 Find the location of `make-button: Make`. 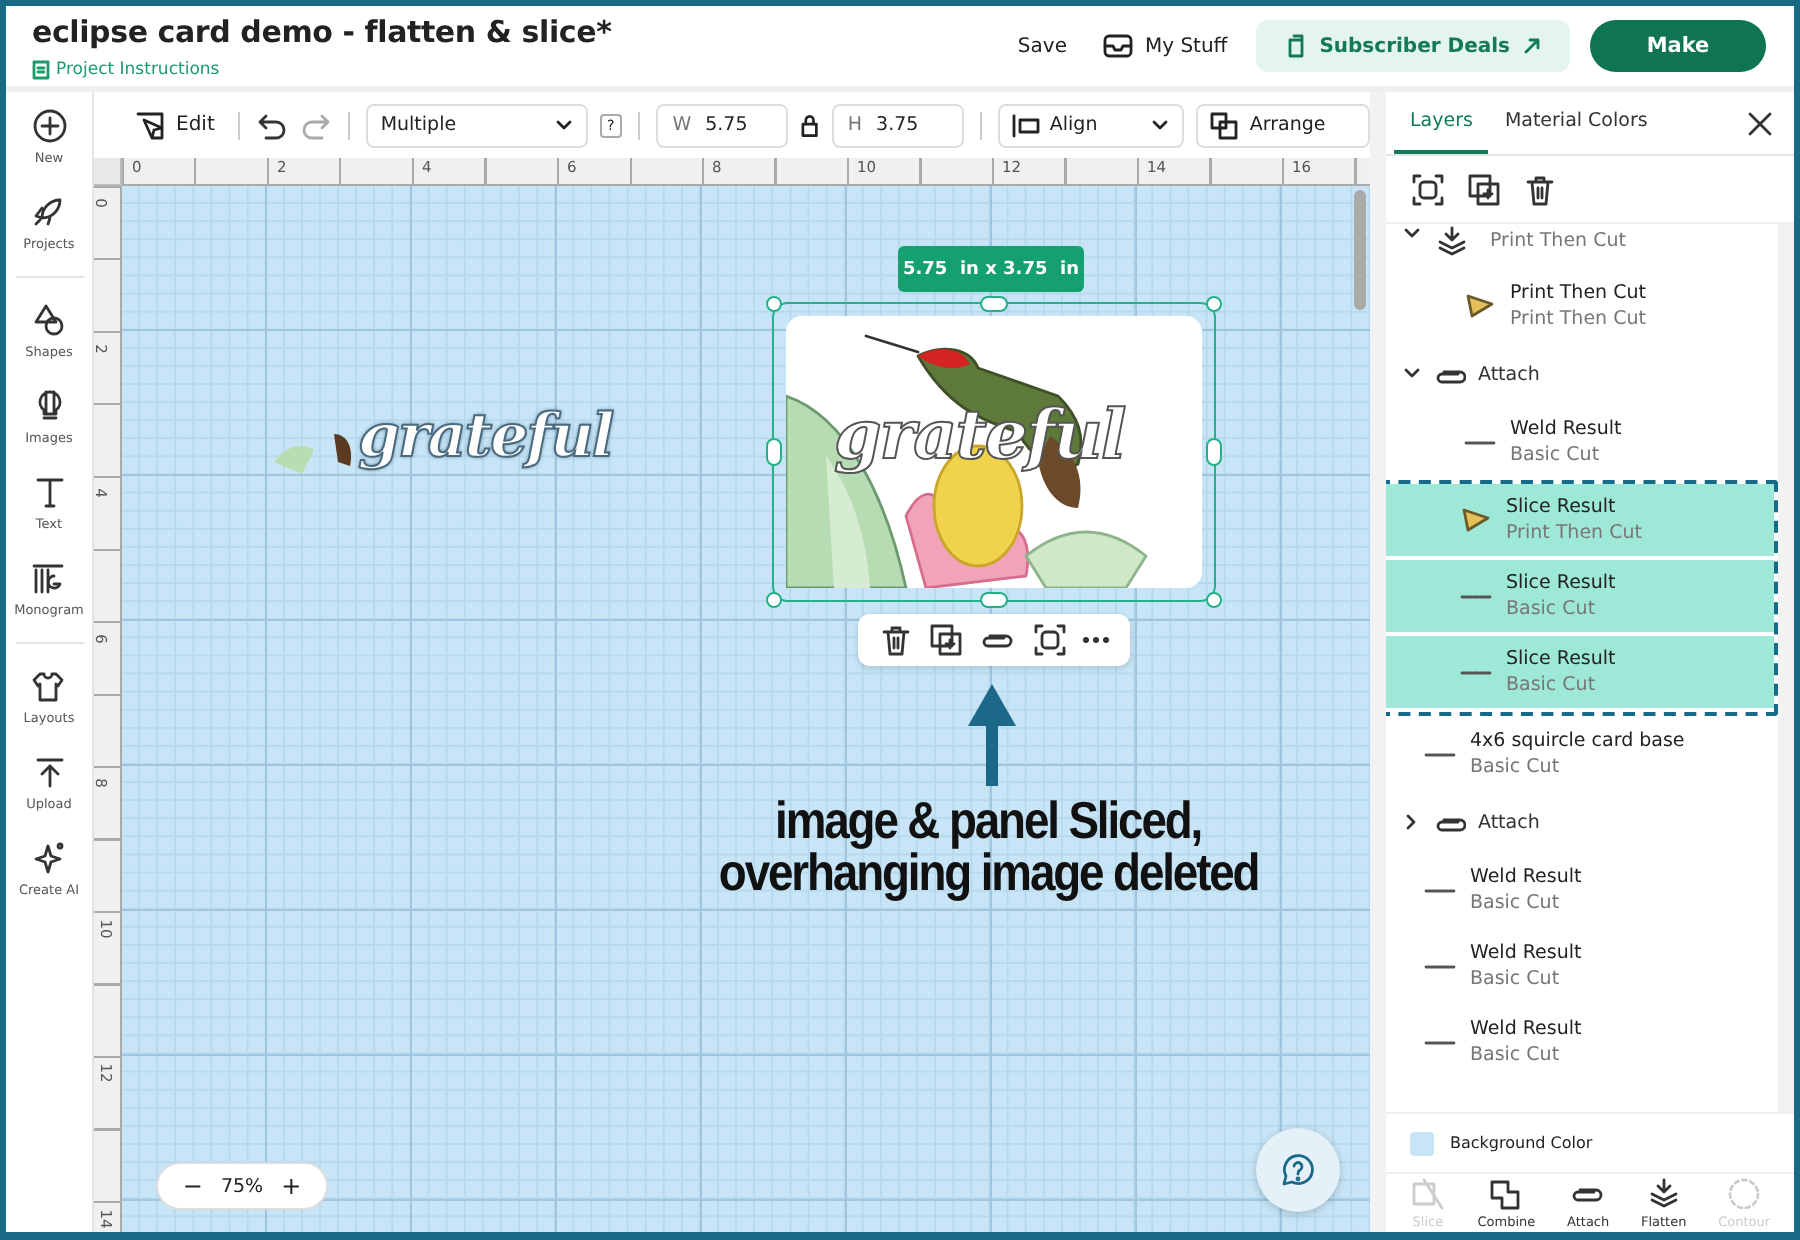

make-button: Make is located at coordinates (1678, 46).